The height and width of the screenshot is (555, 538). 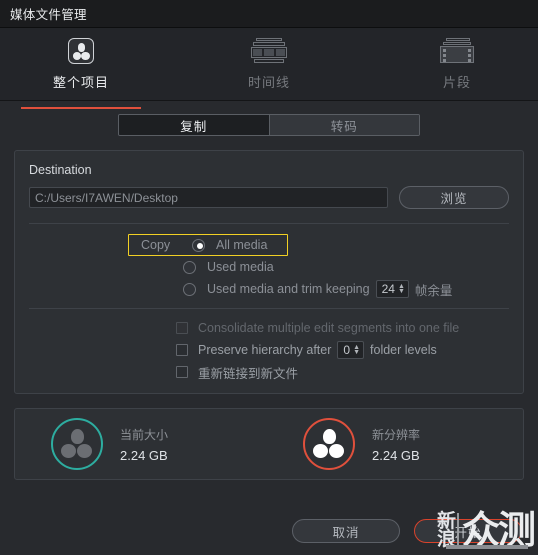 I want to click on destination-row: 浏览, so click(x=269, y=197).